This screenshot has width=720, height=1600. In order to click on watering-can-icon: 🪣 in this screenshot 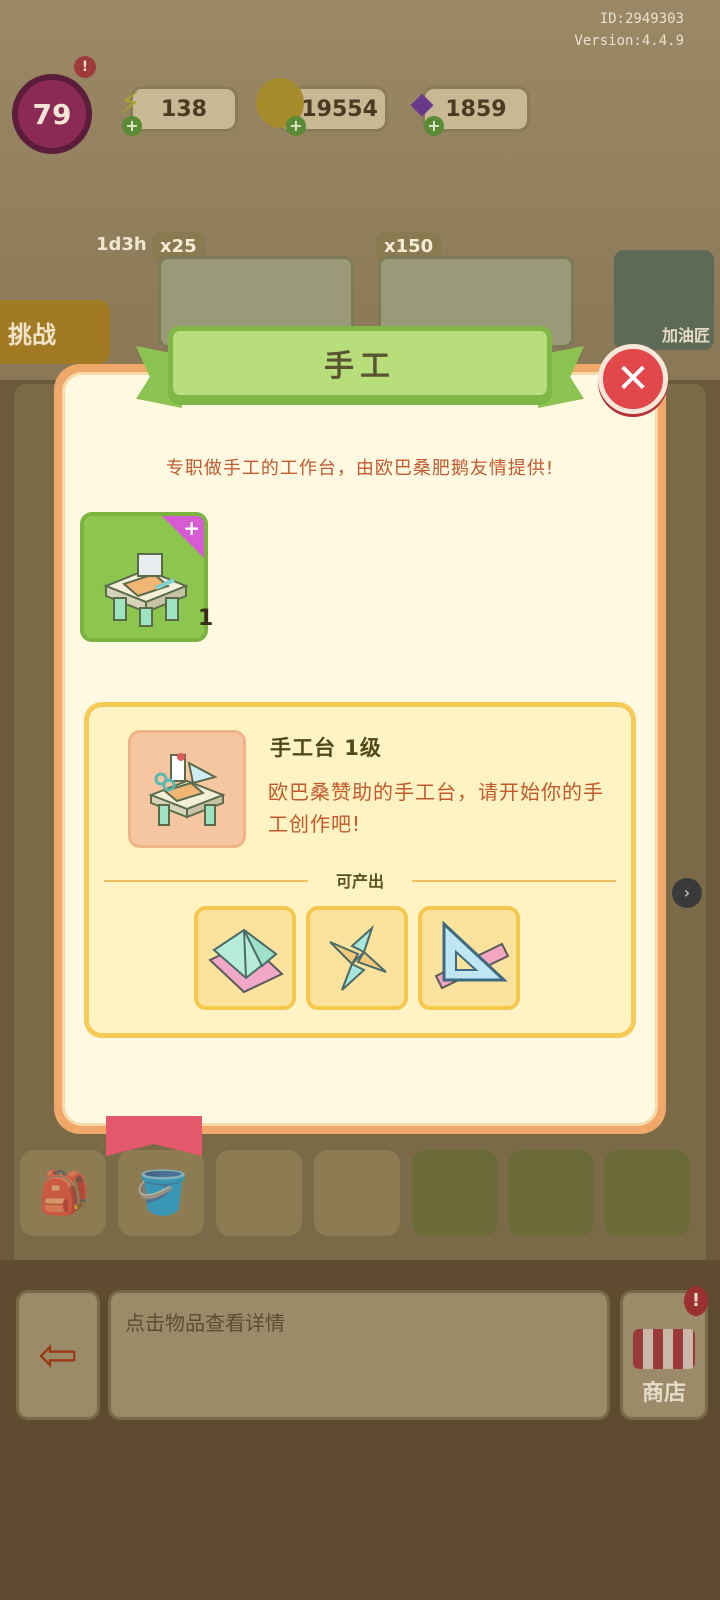, I will do `click(162, 1192)`.